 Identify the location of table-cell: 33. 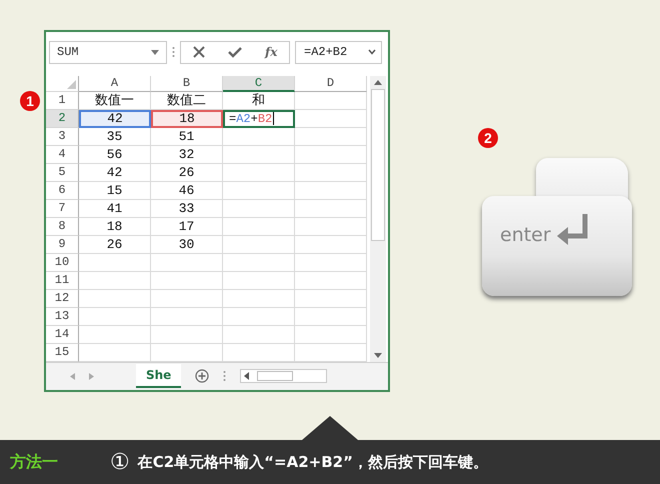
(187, 209).